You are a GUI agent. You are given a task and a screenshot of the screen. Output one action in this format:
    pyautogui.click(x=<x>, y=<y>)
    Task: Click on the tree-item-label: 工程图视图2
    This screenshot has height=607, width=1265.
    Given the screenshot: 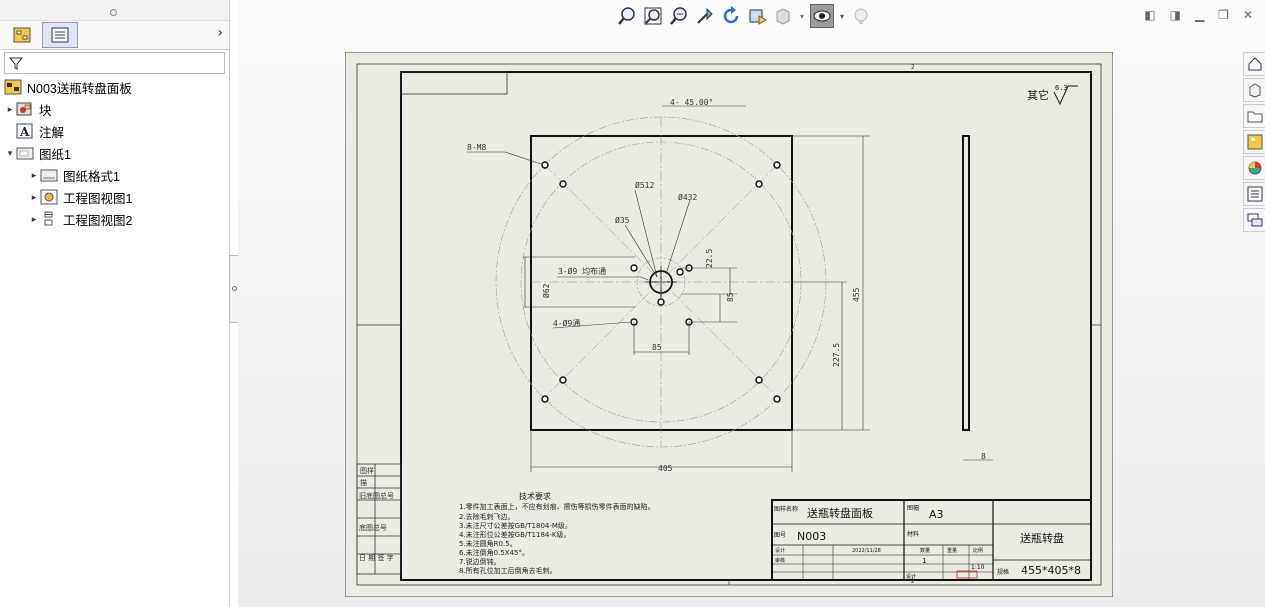 What is the action you would take?
    pyautogui.click(x=98, y=220)
    